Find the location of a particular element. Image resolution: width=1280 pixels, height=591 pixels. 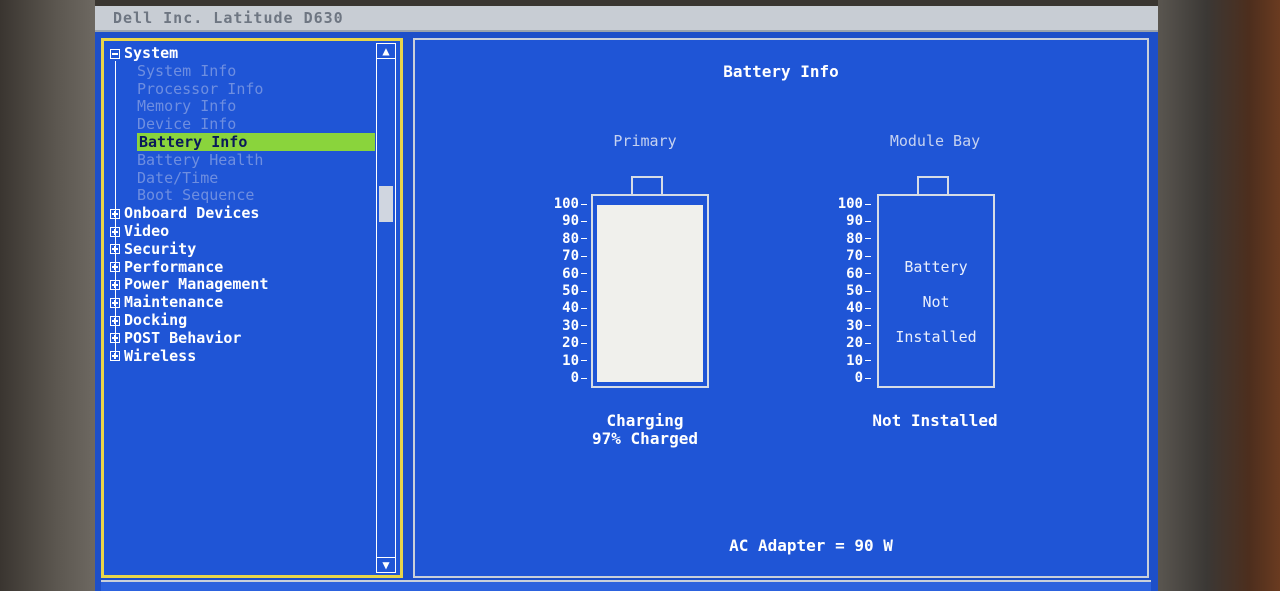

primary-battery-label: Primary is located at coordinates (645, 141).